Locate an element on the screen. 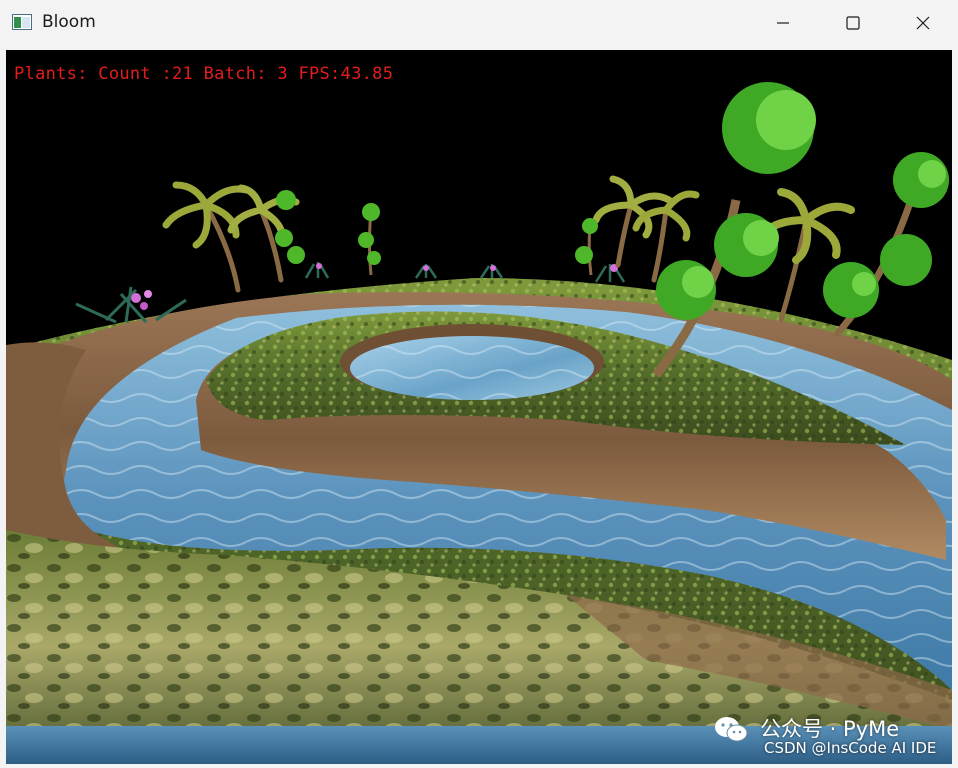 The height and width of the screenshot is (768, 958). window-title: Bloom is located at coordinates (69, 22).